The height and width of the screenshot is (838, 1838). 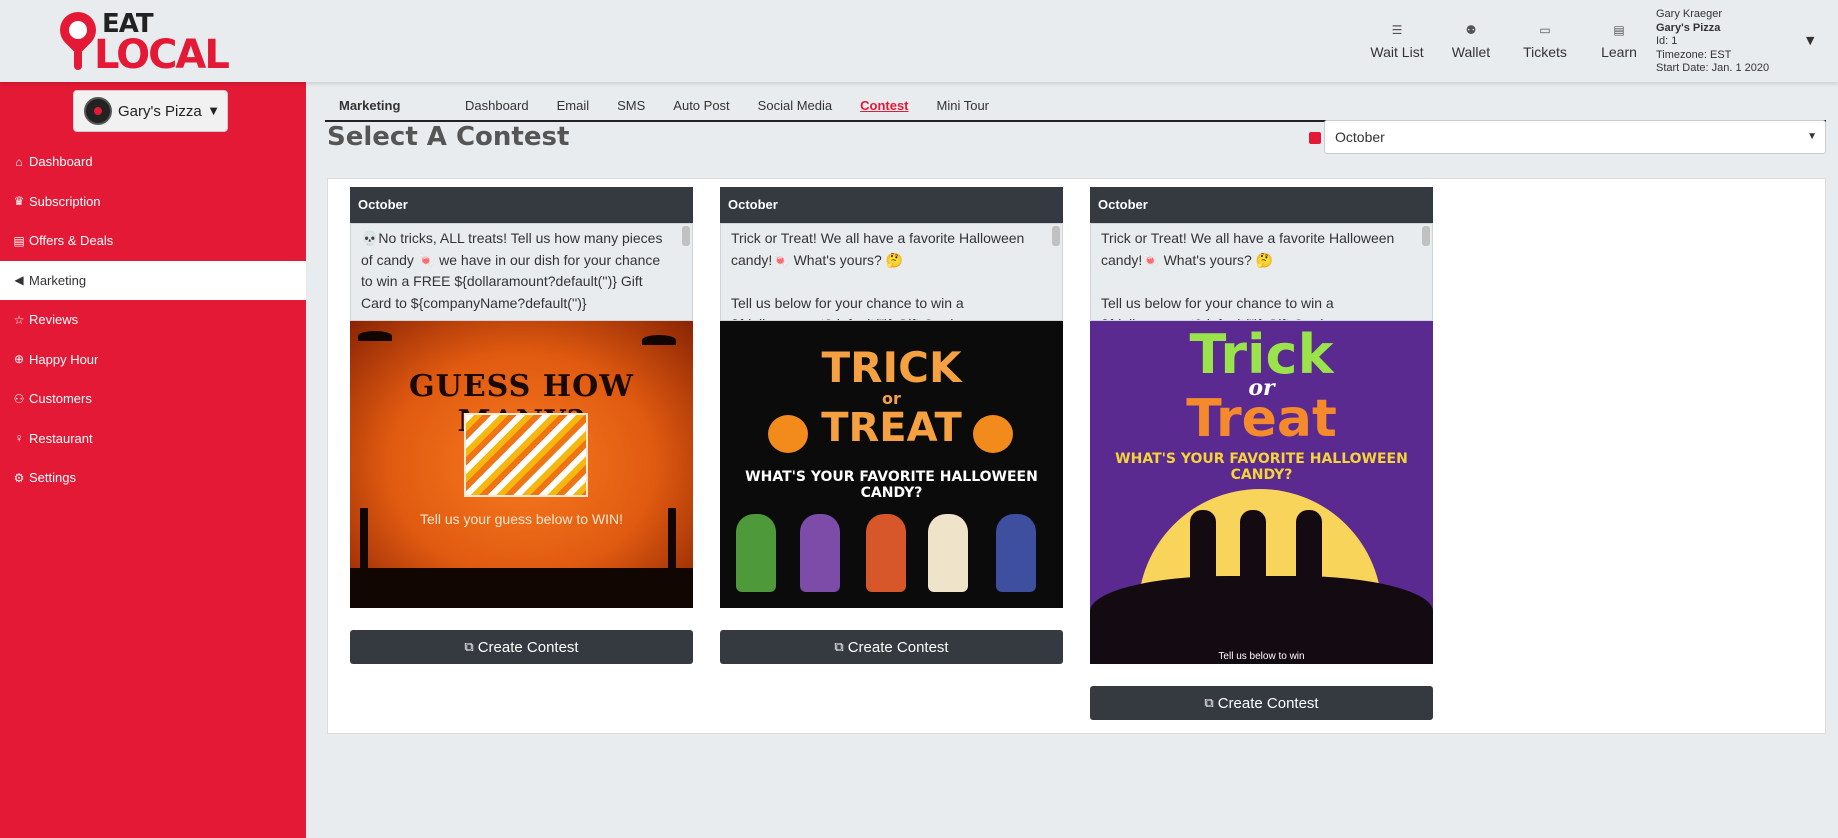 I want to click on sidebar-item-offers-deals: ▤ Offers & Deals, so click(x=153, y=241).